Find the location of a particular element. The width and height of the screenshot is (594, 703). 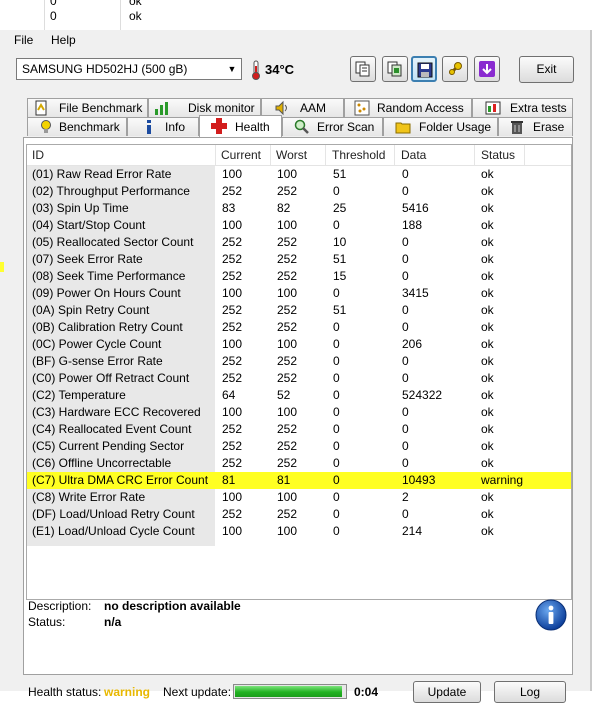

cell-id: (0B) Calibration Retry Count is located at coordinates (107, 327).